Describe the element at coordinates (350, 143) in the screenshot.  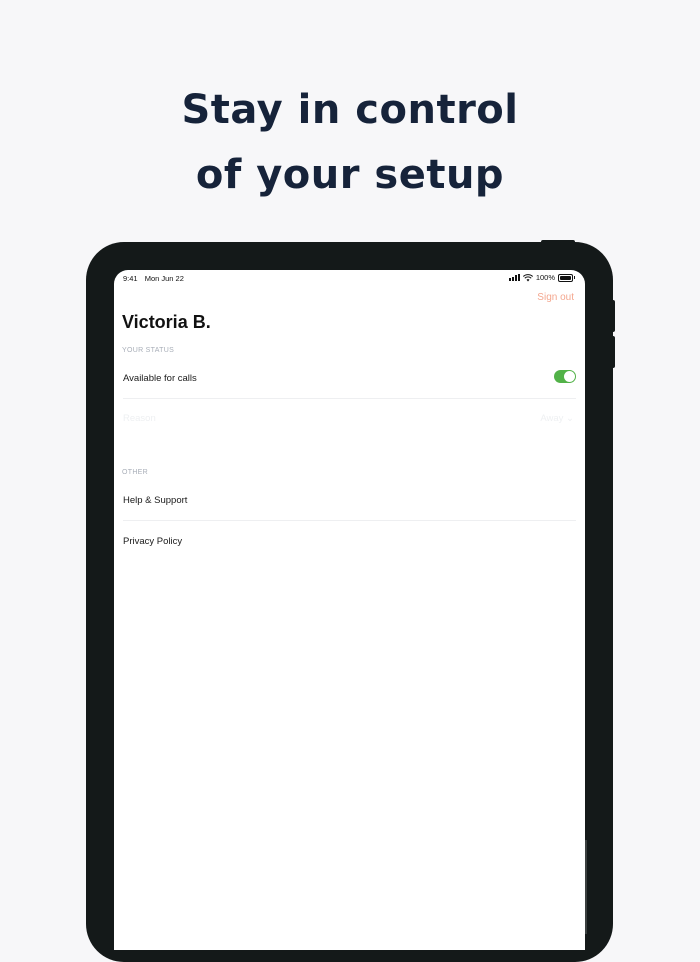
I see `promo-headline: Stay in control of your setup` at that location.